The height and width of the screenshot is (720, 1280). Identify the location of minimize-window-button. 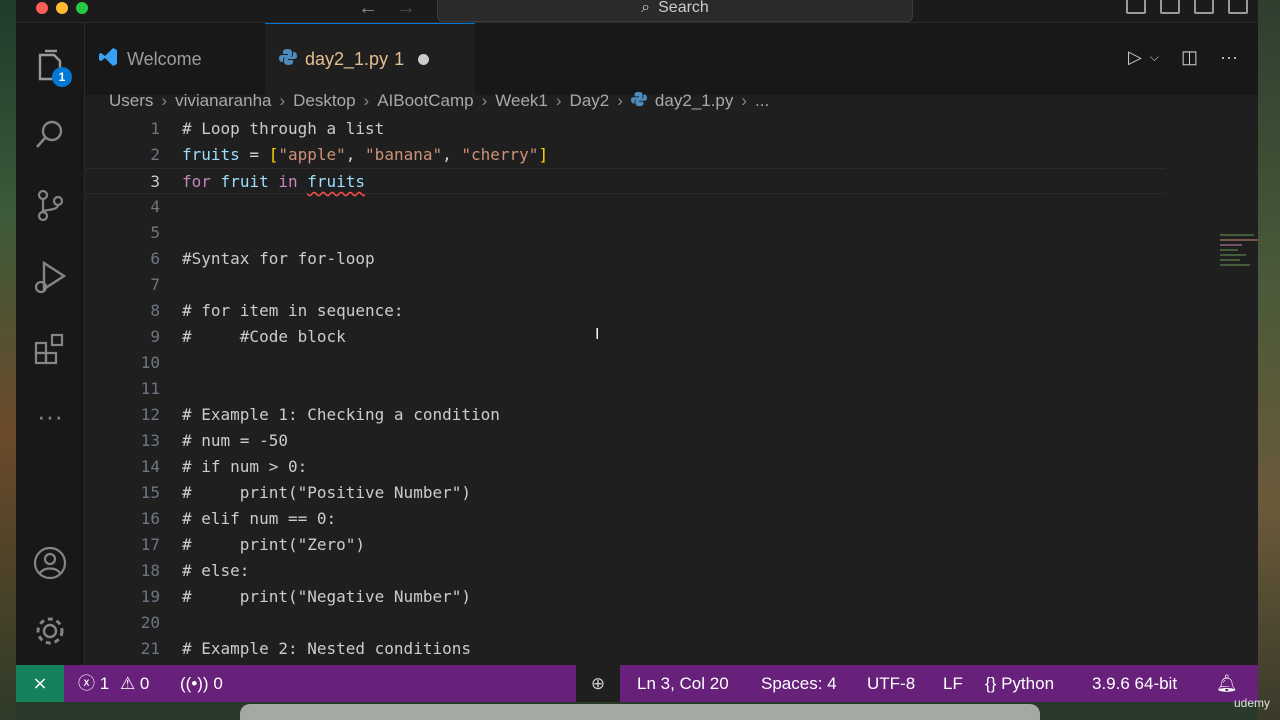
(62, 8).